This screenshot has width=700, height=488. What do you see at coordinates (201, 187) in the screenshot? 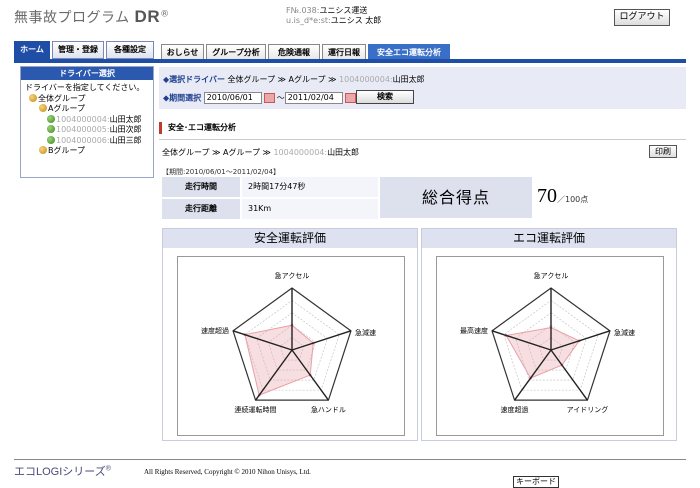
I see `drive-time-label: 走行時間` at bounding box center [201, 187].